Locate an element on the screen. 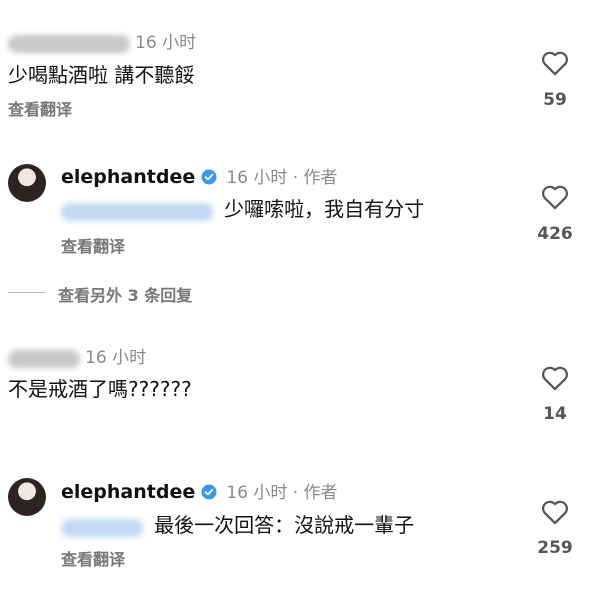  comment-3-header: 16 小时 is located at coordinates (77, 355).